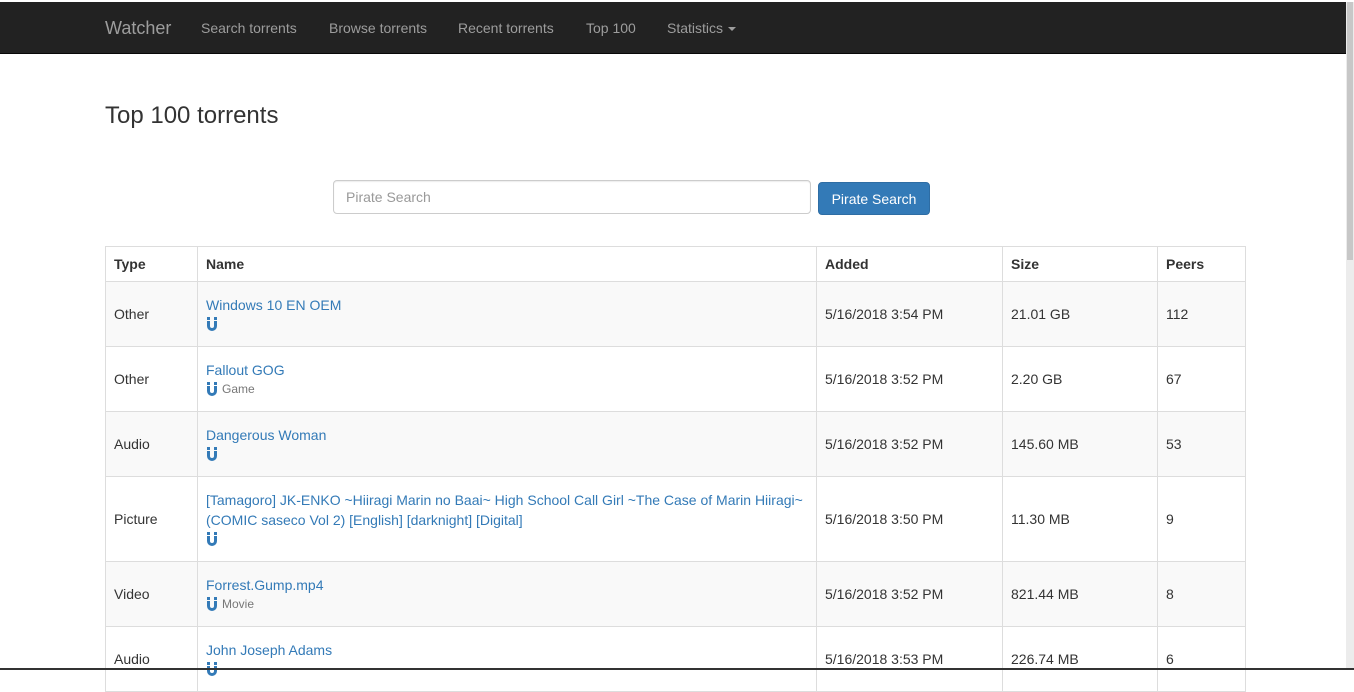 The width and height of the screenshot is (1354, 692). I want to click on statistics-label: Statistics, so click(695, 28).